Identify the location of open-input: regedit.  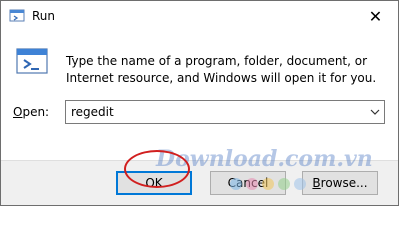
(92, 112).